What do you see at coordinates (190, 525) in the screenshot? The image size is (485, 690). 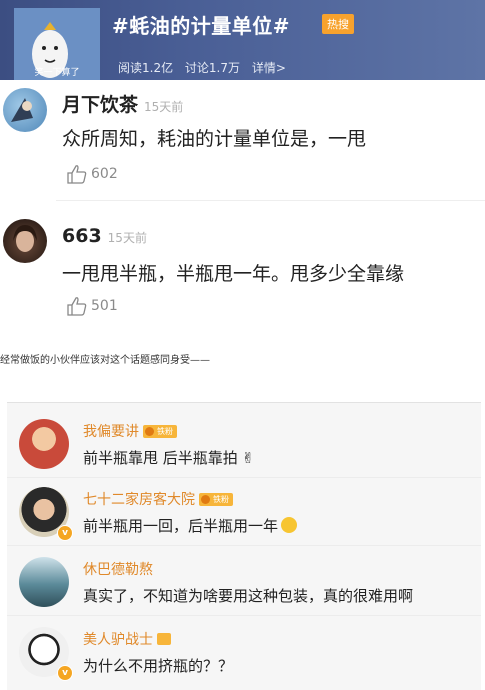 I see `comment-text: 前半瓶用一回，后半瓶用一年` at bounding box center [190, 525].